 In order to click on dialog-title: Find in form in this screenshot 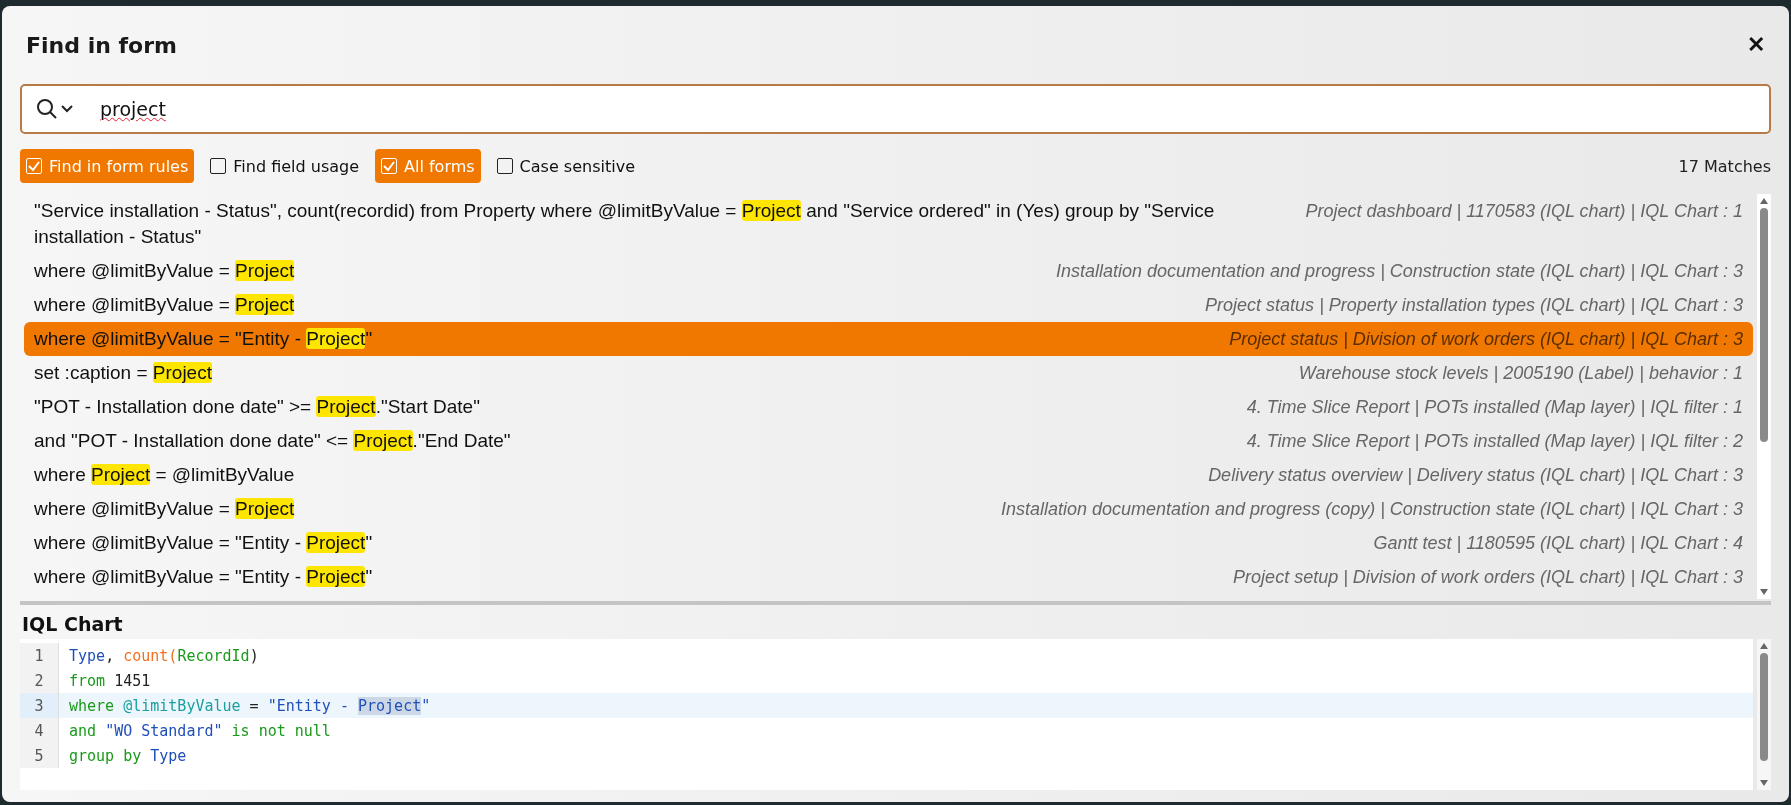, I will do `click(101, 45)`.